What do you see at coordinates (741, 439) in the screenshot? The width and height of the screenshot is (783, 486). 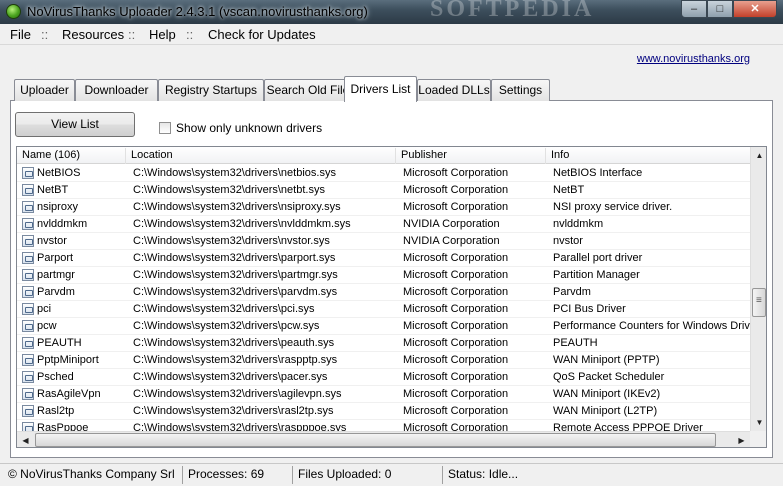 I see `scroll-right-arrow-icon: ▶` at bounding box center [741, 439].